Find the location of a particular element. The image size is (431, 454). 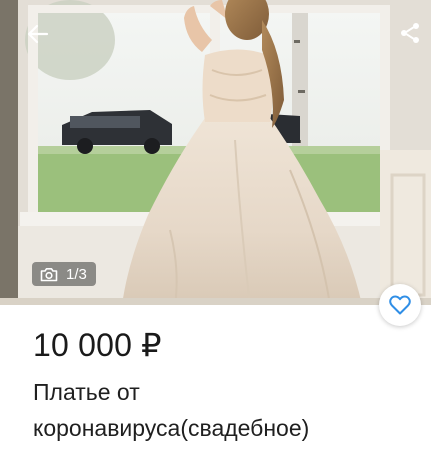

share-icon is located at coordinates (410, 33).